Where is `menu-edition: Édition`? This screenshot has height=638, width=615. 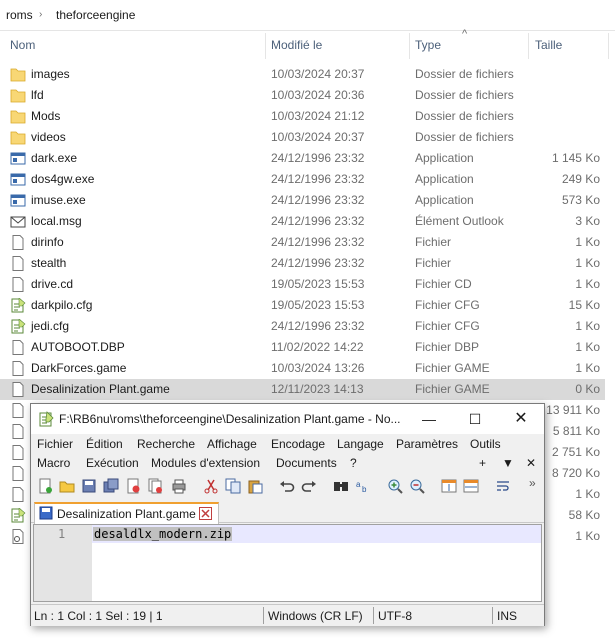 menu-edition: Édition is located at coordinates (104, 444).